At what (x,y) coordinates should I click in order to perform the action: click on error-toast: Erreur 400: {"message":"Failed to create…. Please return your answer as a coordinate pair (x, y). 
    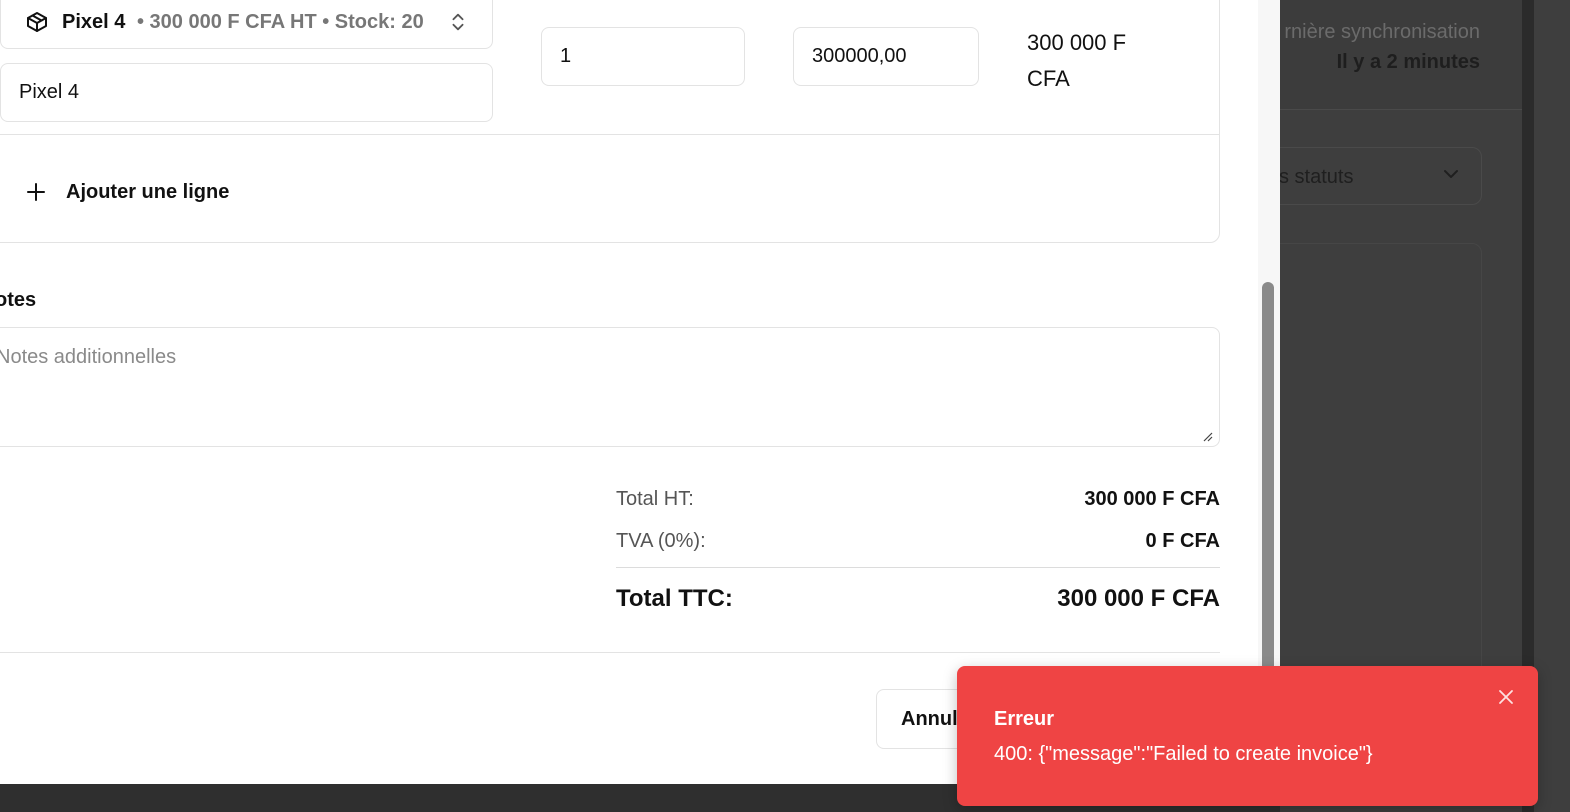
    Looking at the image, I should click on (1247, 736).